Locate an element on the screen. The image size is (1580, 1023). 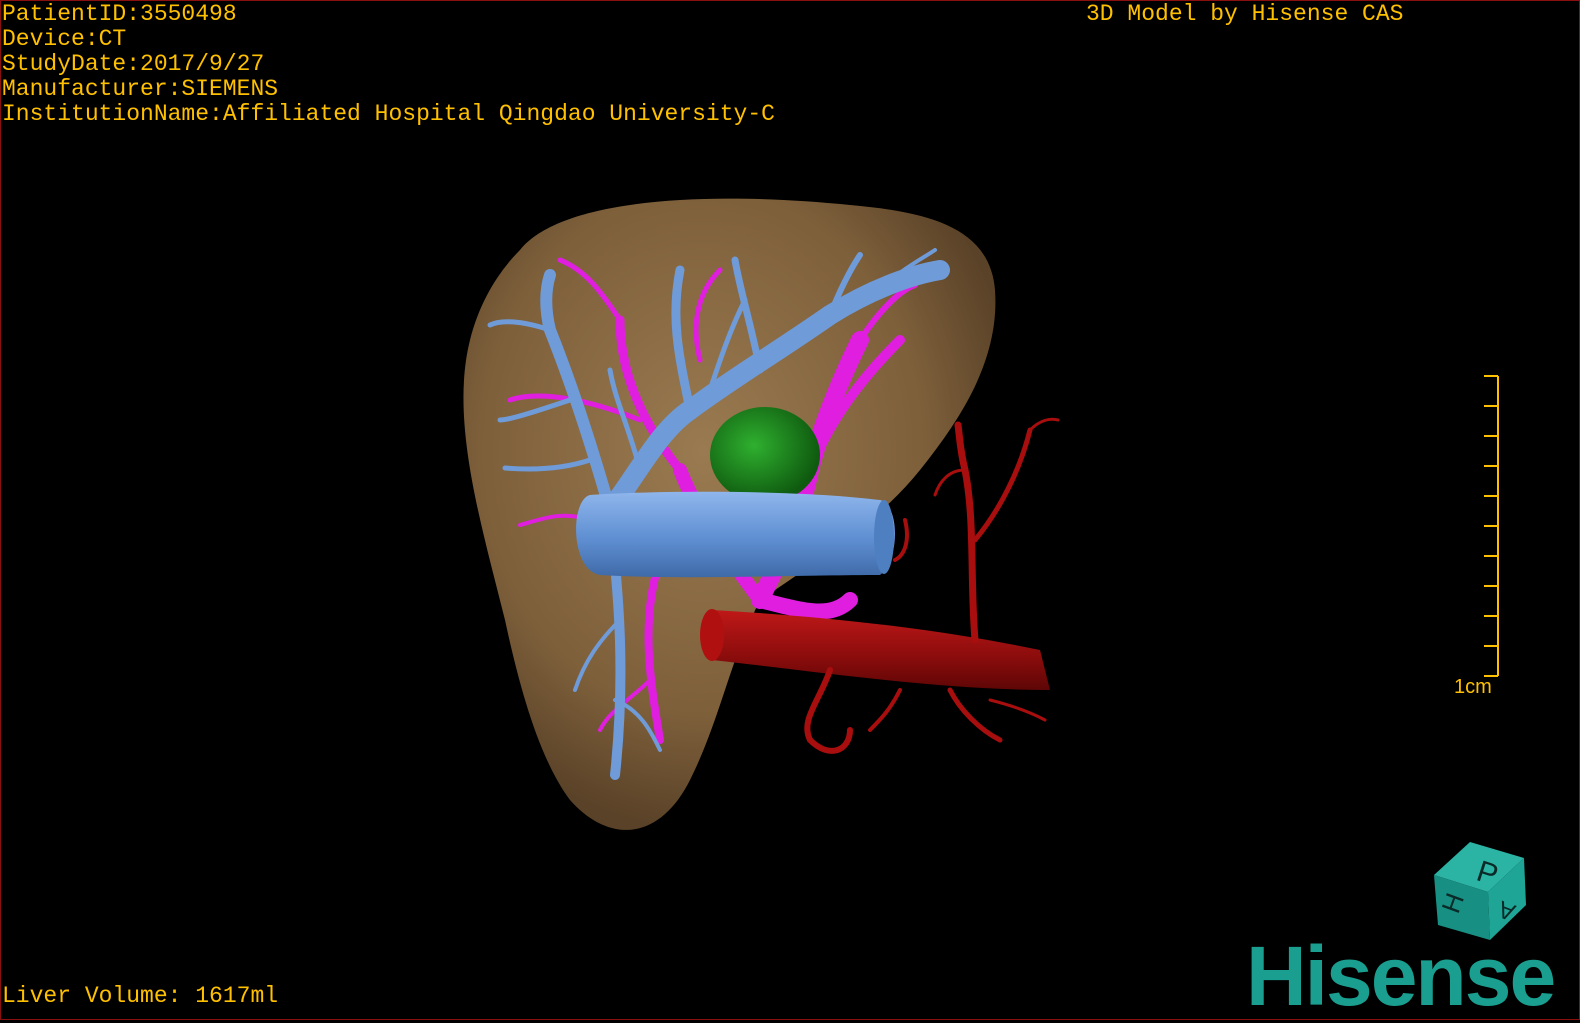
liver-volume-readout: Liver Volume: 1617ml is located at coordinates (140, 996).